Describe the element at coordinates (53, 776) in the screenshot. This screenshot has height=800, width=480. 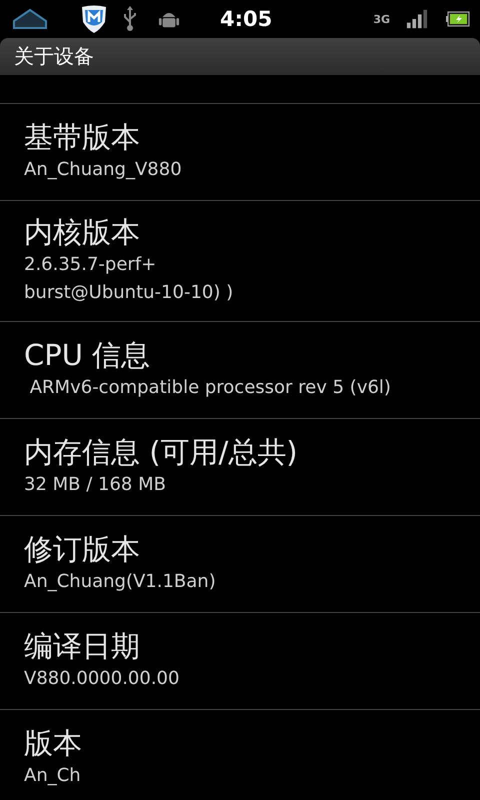
I see `item-value: An_Ch` at that location.